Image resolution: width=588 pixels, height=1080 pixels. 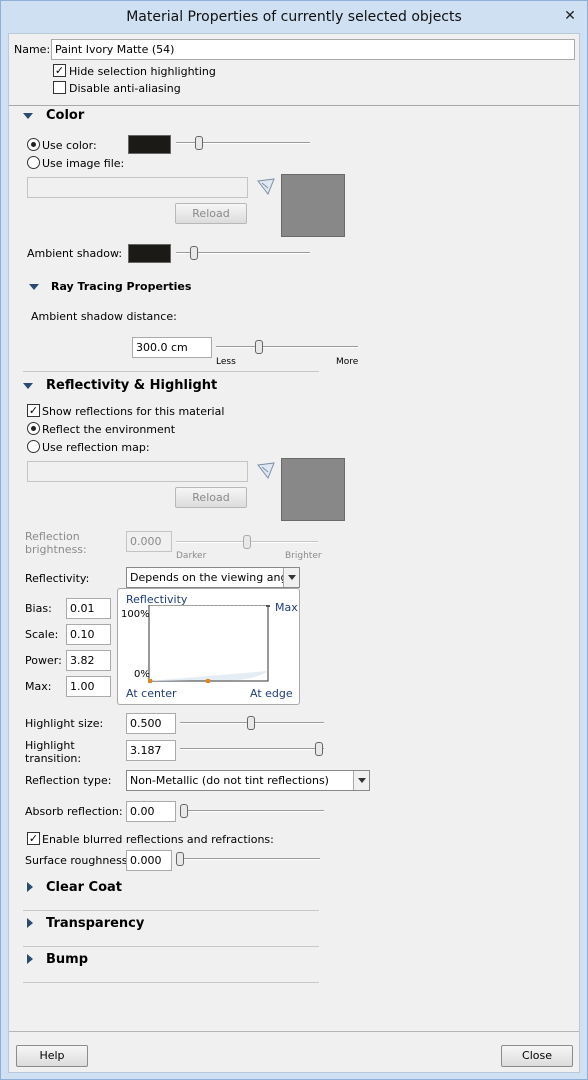 What do you see at coordinates (69, 145) in the screenshot?
I see `use-color-label: Use color:` at bounding box center [69, 145].